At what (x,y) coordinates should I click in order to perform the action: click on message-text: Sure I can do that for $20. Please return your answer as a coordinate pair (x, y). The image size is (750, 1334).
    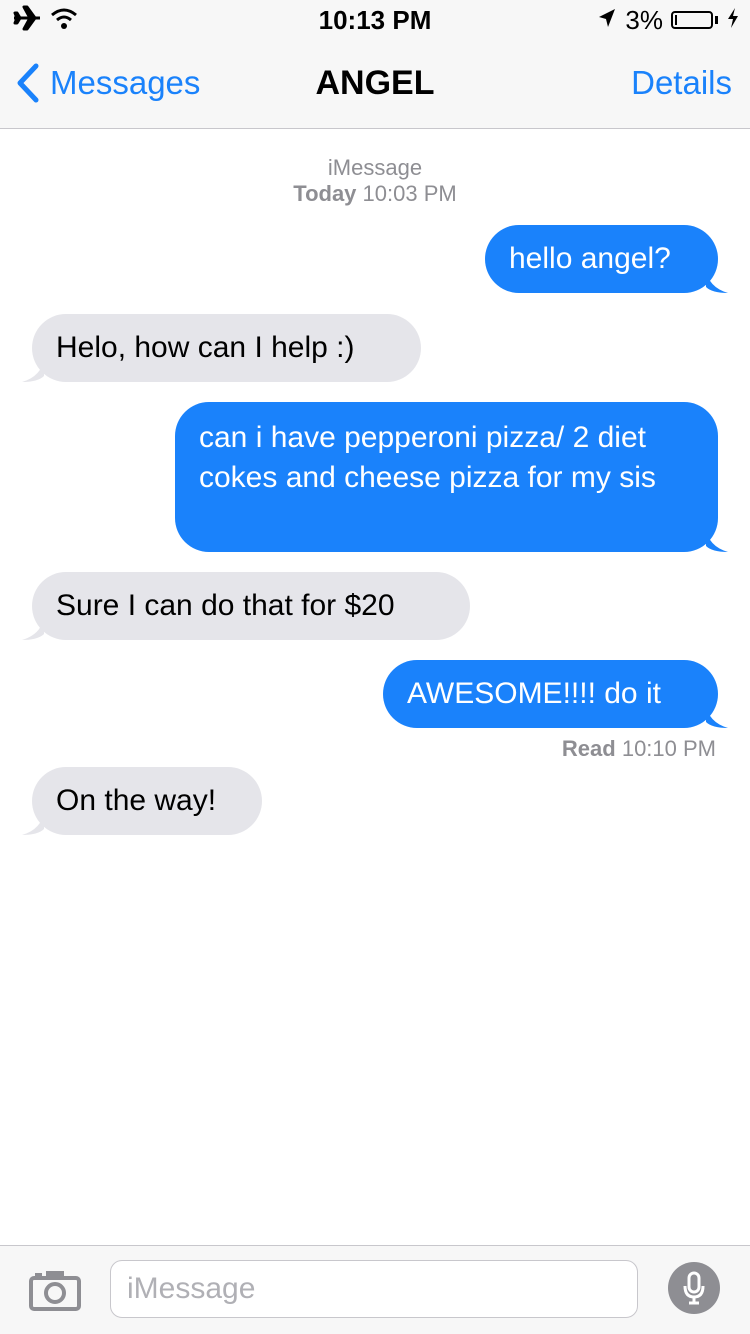
    Looking at the image, I should click on (225, 605).